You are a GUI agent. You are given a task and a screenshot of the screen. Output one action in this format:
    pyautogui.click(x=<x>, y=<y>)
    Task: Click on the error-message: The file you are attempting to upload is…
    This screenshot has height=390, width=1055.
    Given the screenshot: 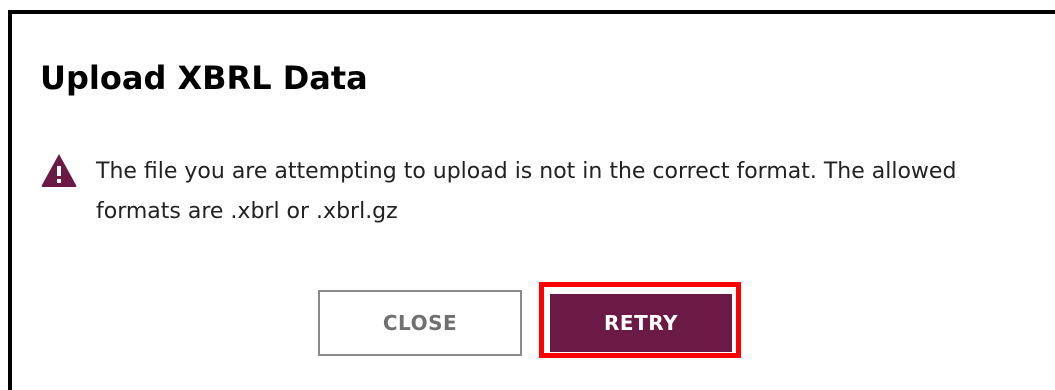 What is the action you would take?
    pyautogui.click(x=526, y=191)
    